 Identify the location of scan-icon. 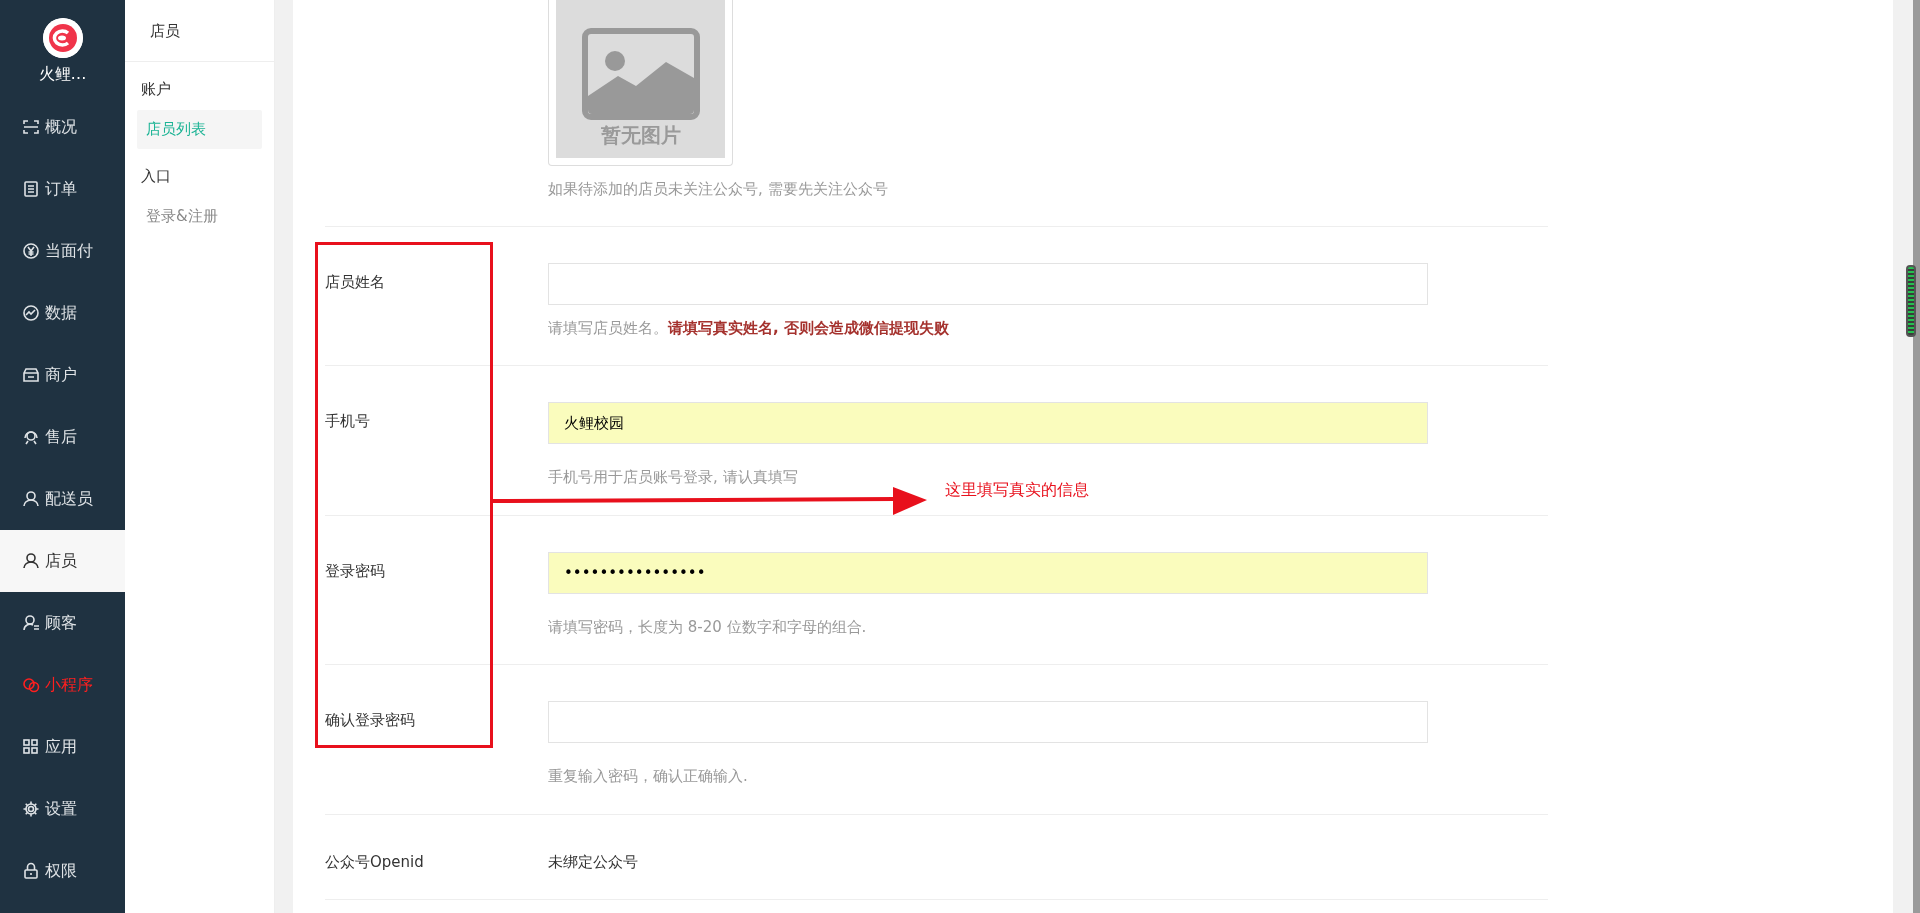
(31, 127).